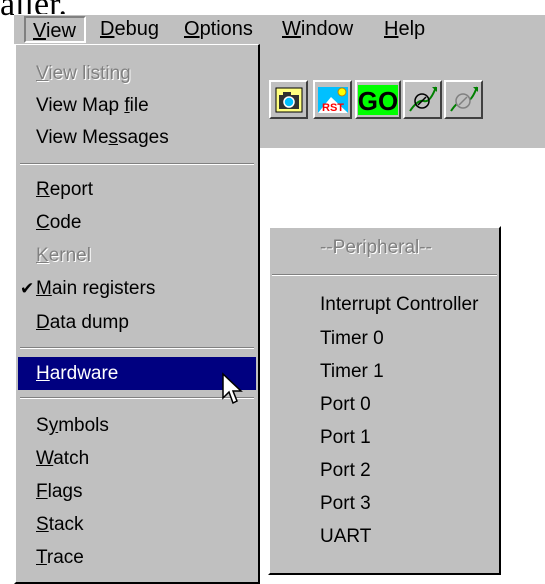  Describe the element at coordinates (317, 29) in the screenshot. I see `menu-window: Window` at that location.